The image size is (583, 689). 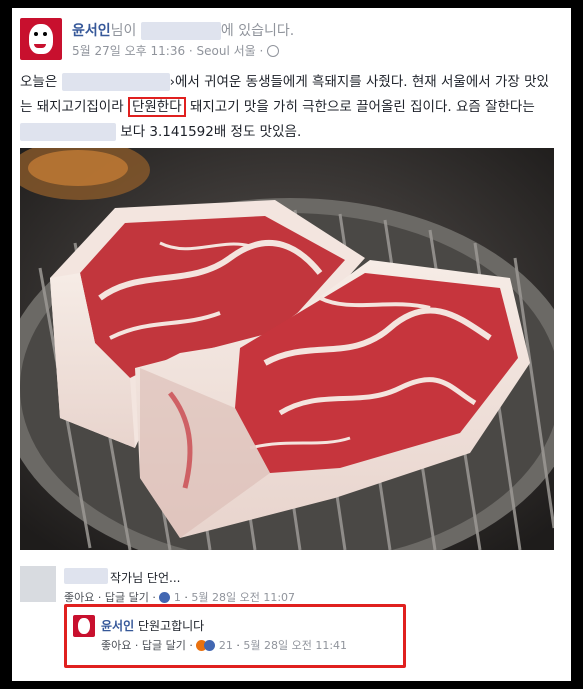 I want to click on commenter-avatar-blurred, so click(x=38, y=584).